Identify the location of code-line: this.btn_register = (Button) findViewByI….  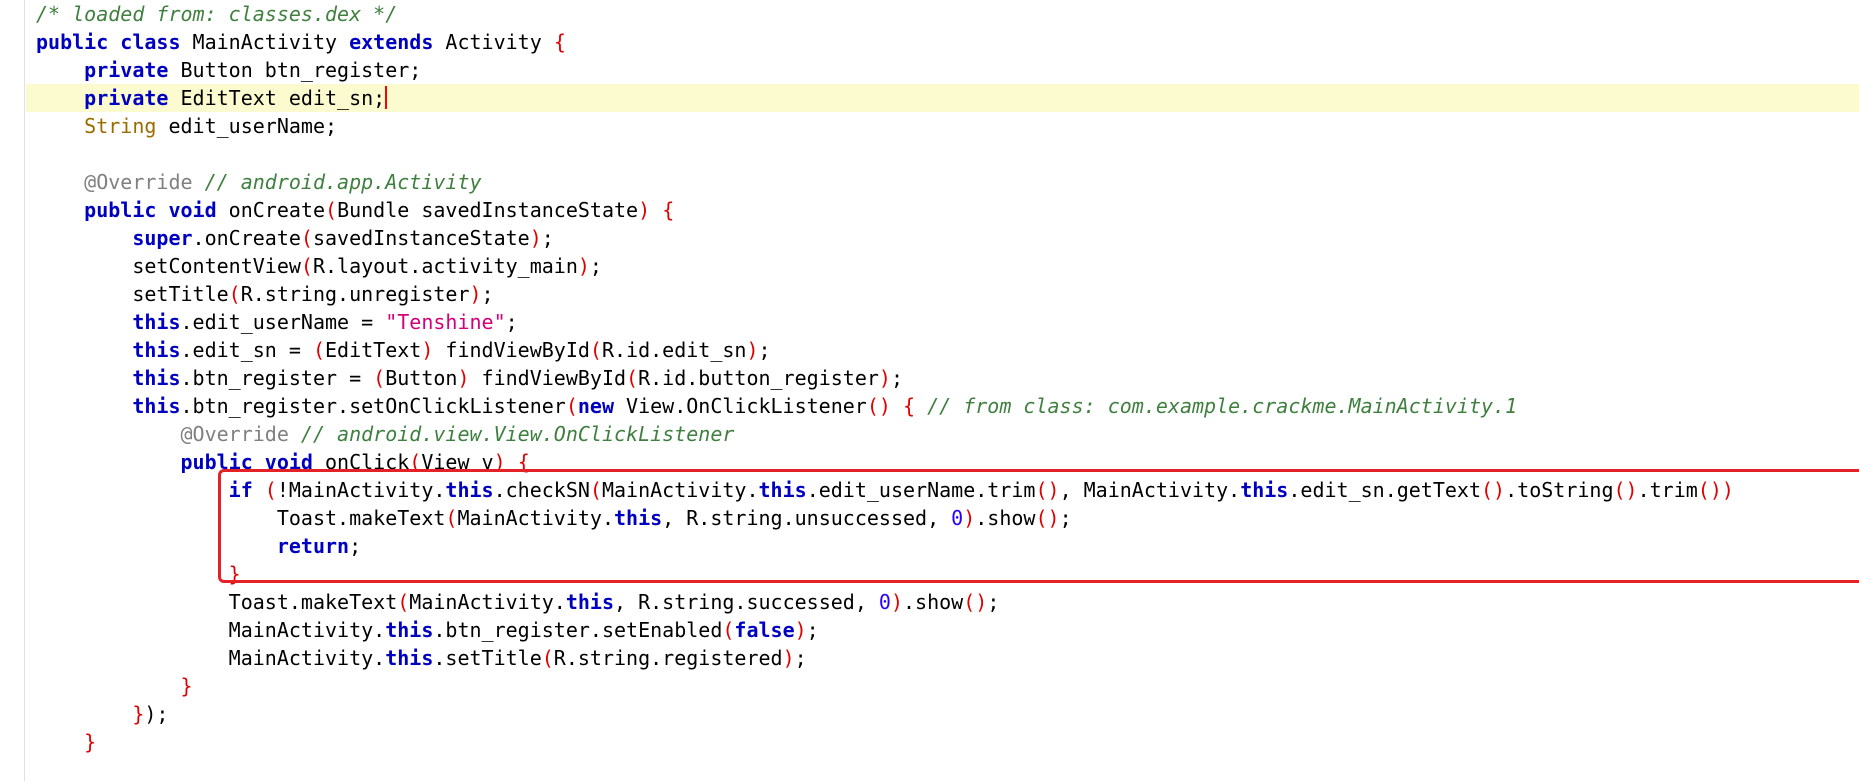
(947, 378).